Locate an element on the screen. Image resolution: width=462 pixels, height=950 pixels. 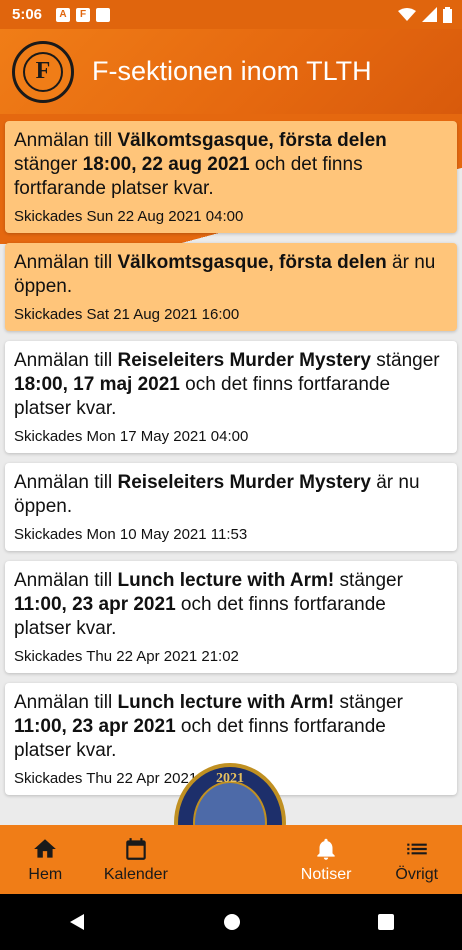
nav-calendar: Kalender is located at coordinates (136, 859).